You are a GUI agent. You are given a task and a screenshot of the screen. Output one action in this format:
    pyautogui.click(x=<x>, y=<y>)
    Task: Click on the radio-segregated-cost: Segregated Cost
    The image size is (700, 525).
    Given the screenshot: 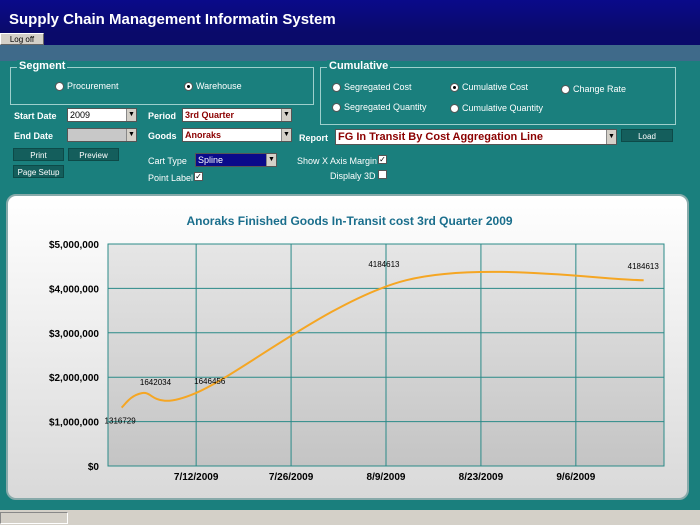 What is the action you would take?
    pyautogui.click(x=372, y=87)
    